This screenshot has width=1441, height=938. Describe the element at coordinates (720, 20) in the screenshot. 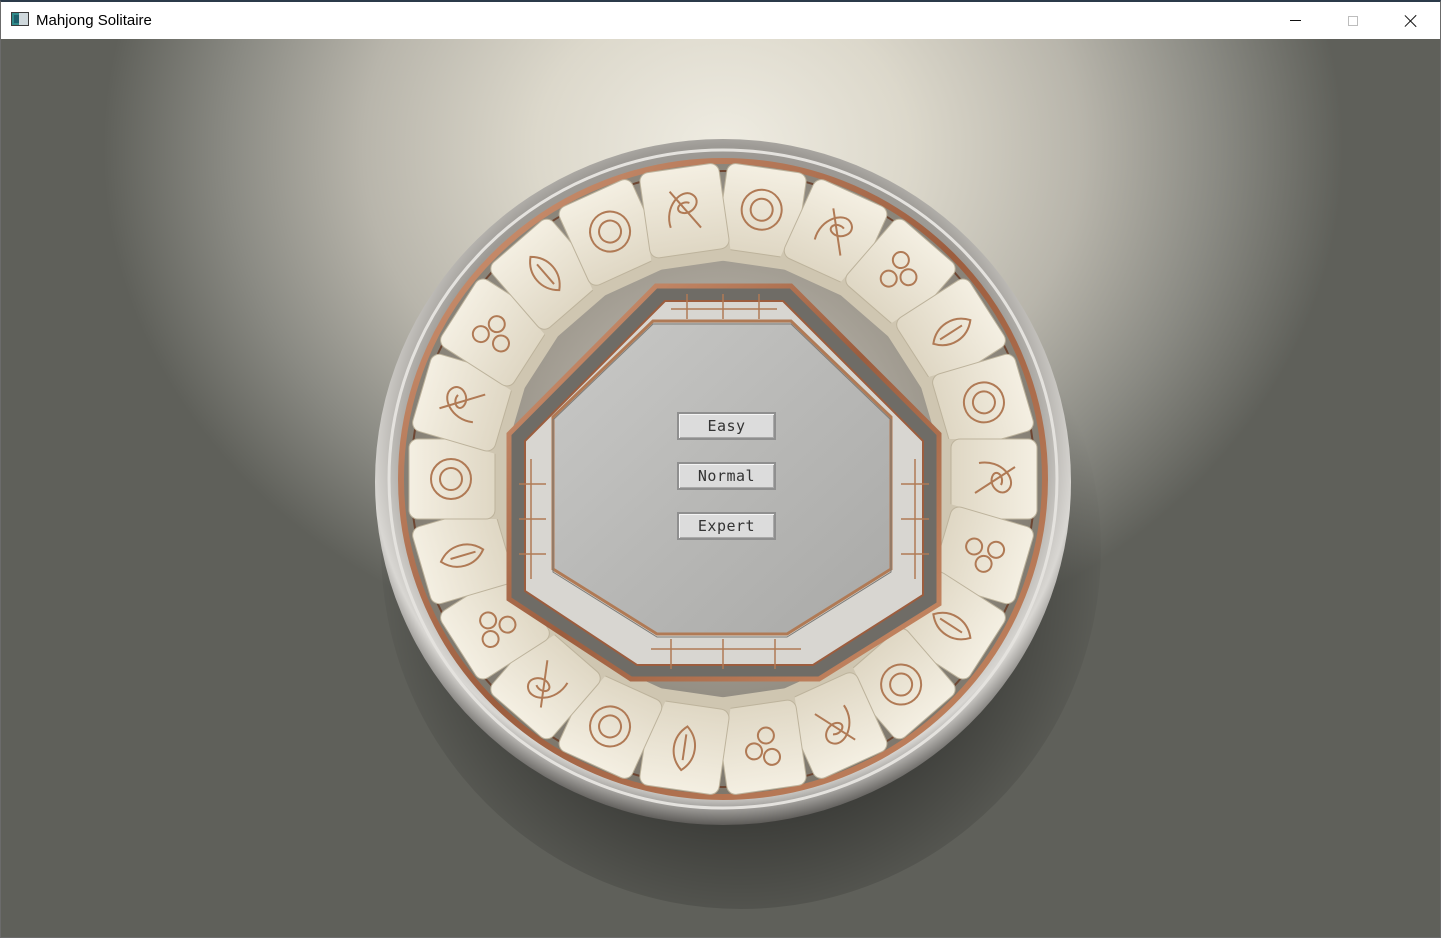

I see `title-bar: Mahjong Solitaire` at that location.